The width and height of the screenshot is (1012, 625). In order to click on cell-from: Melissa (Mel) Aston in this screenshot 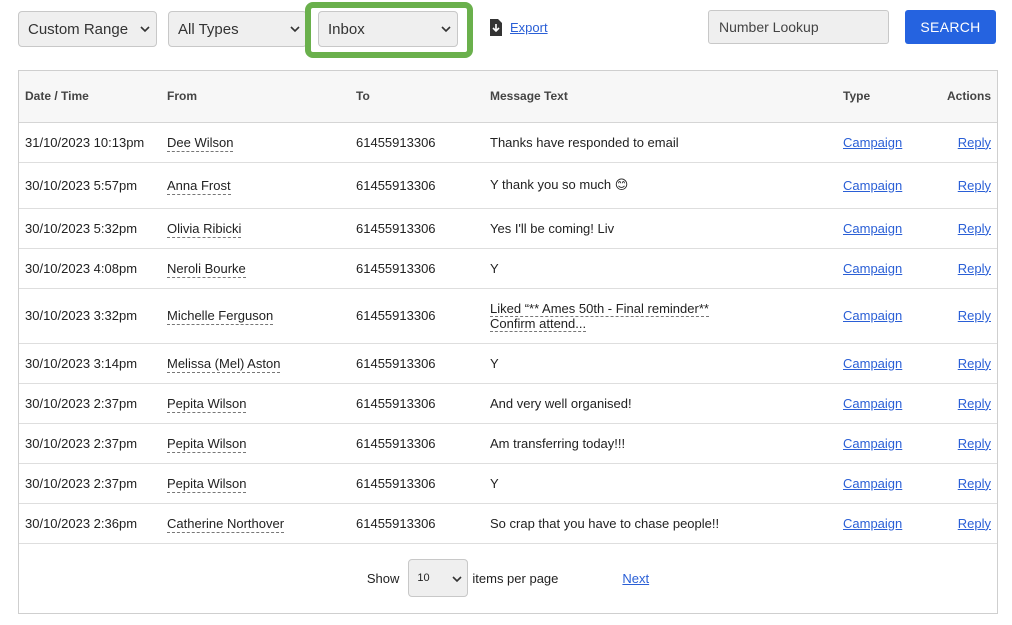, I will do `click(255, 363)`.